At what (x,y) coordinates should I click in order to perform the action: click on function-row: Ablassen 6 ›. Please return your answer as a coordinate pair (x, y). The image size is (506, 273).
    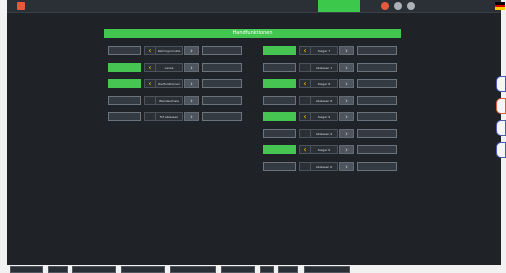
    Looking at the image, I should click on (330, 166).